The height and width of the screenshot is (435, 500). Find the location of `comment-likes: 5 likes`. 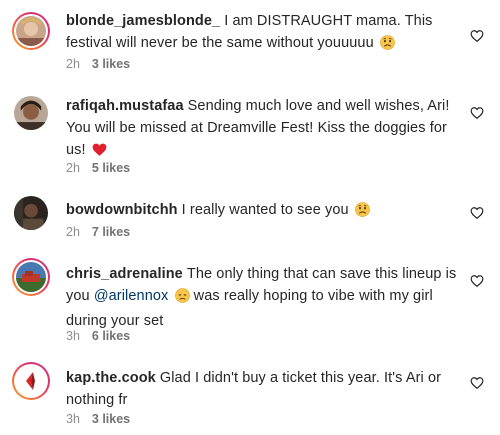

comment-likes: 5 likes is located at coordinates (111, 168).